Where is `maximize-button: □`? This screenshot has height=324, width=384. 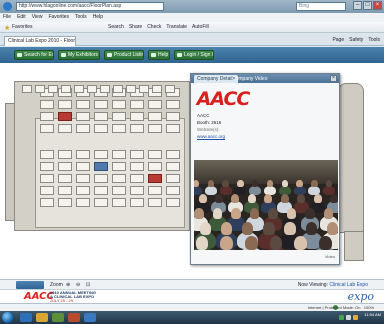
maximize-button: □ is located at coordinates (367, 5).